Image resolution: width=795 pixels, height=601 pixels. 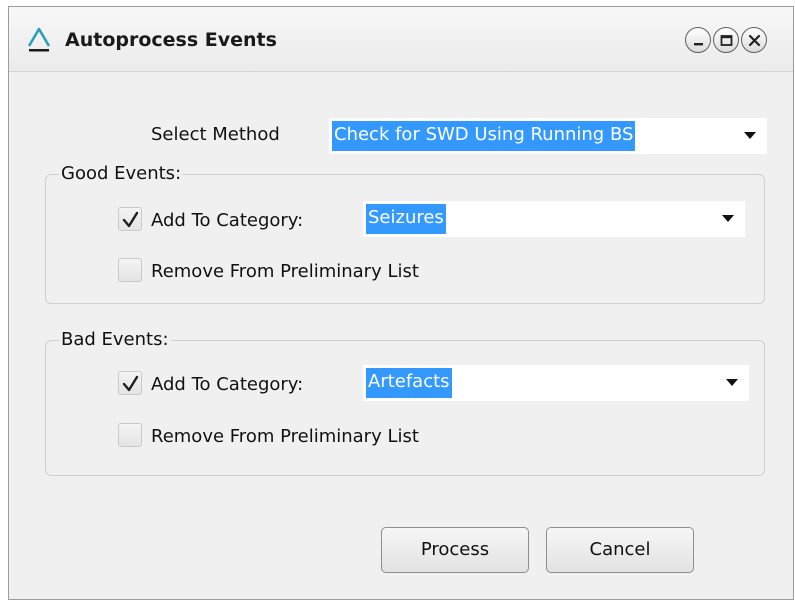 What do you see at coordinates (698, 44) in the screenshot?
I see `minimize-icon` at bounding box center [698, 44].